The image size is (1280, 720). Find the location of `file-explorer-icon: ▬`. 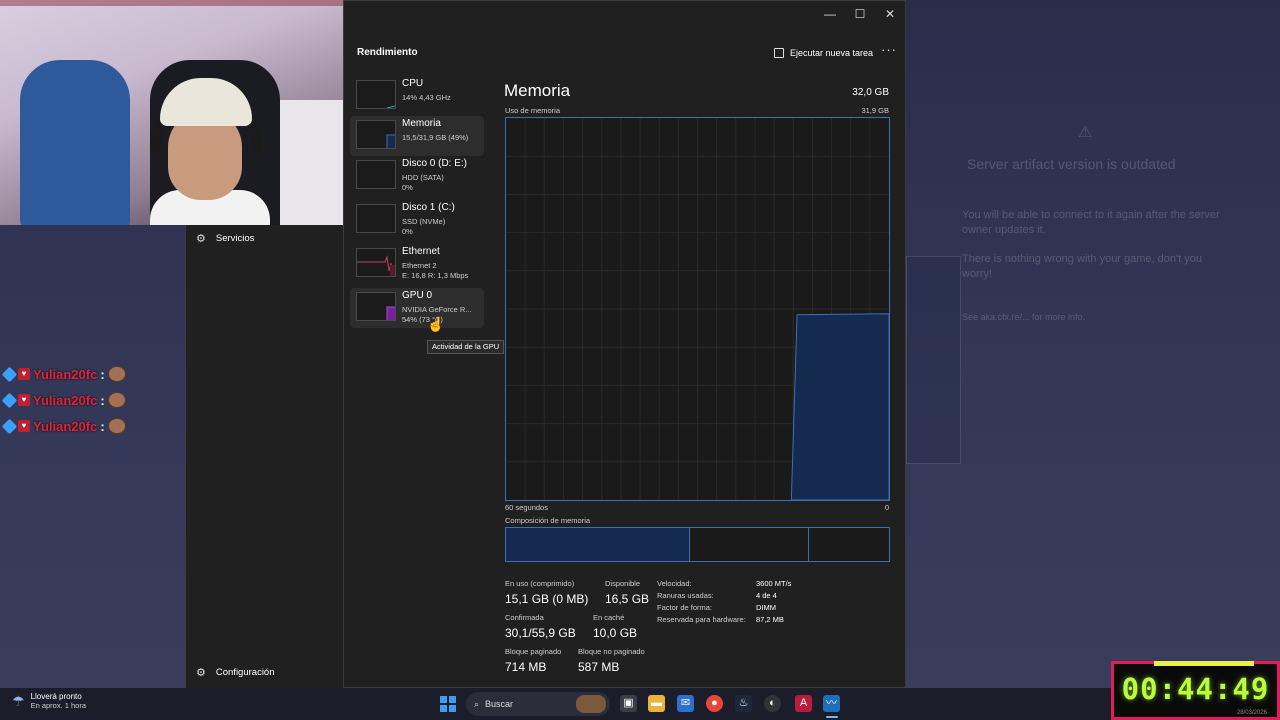

file-explorer-icon: ▬ is located at coordinates (656, 703).